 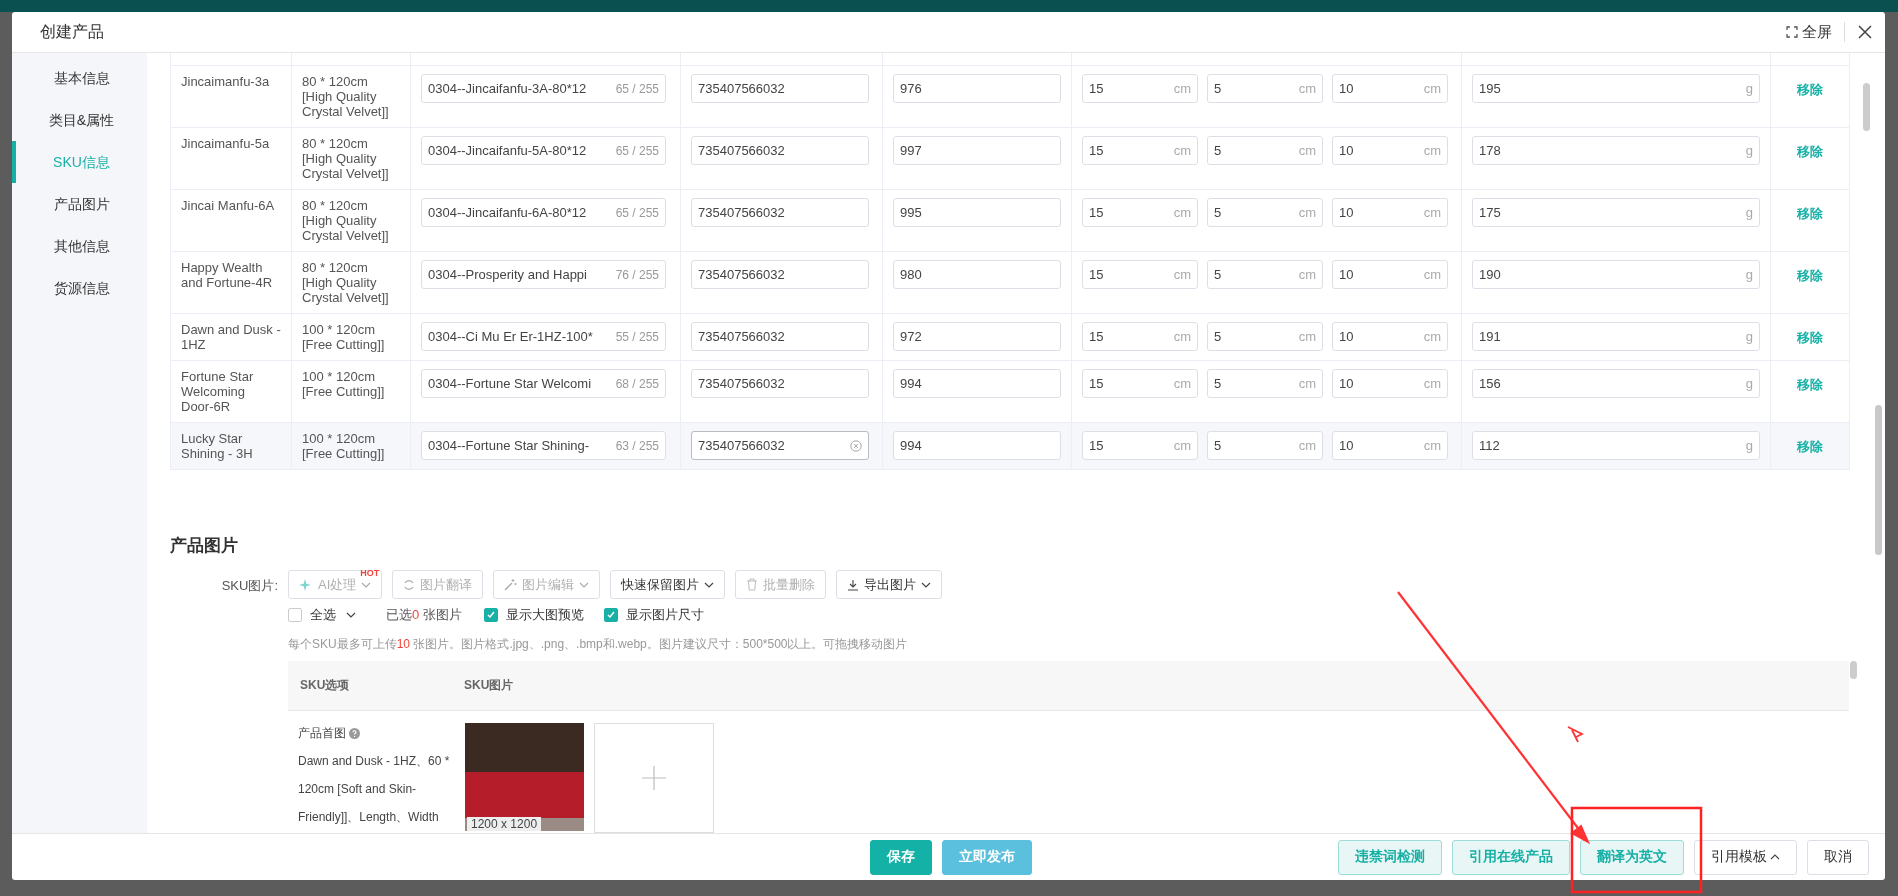 I want to click on weight-field: 178 g, so click(x=1616, y=150).